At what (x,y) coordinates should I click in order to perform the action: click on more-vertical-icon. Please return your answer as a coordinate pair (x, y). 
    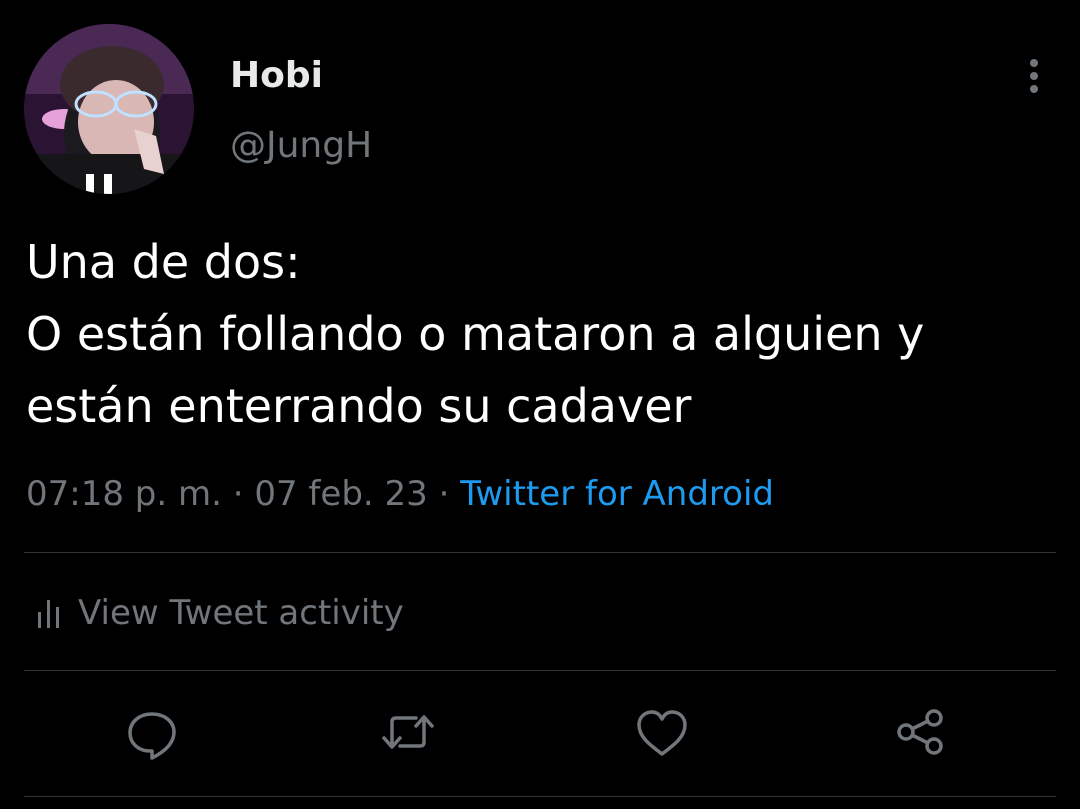
    Looking at the image, I should click on (1034, 76).